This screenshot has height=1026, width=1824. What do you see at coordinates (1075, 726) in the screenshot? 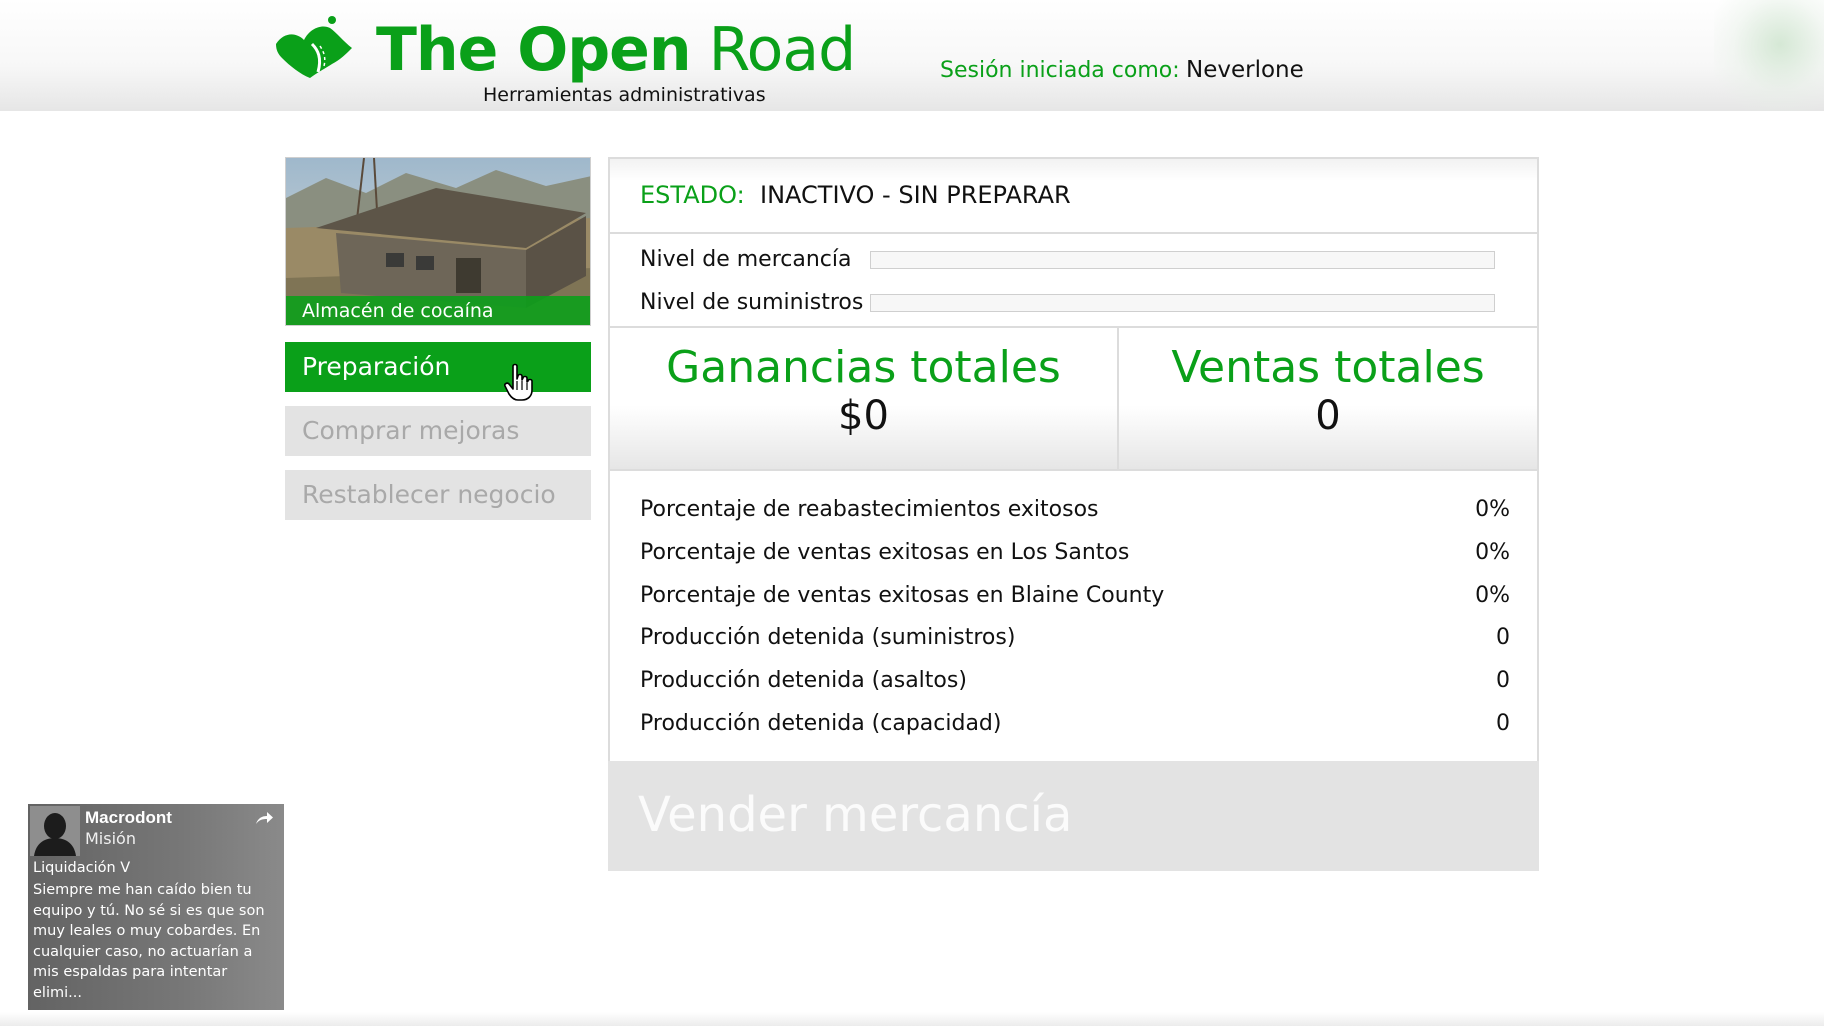
I see `stat-row: Producción detenida (capacidad) 0` at bounding box center [1075, 726].